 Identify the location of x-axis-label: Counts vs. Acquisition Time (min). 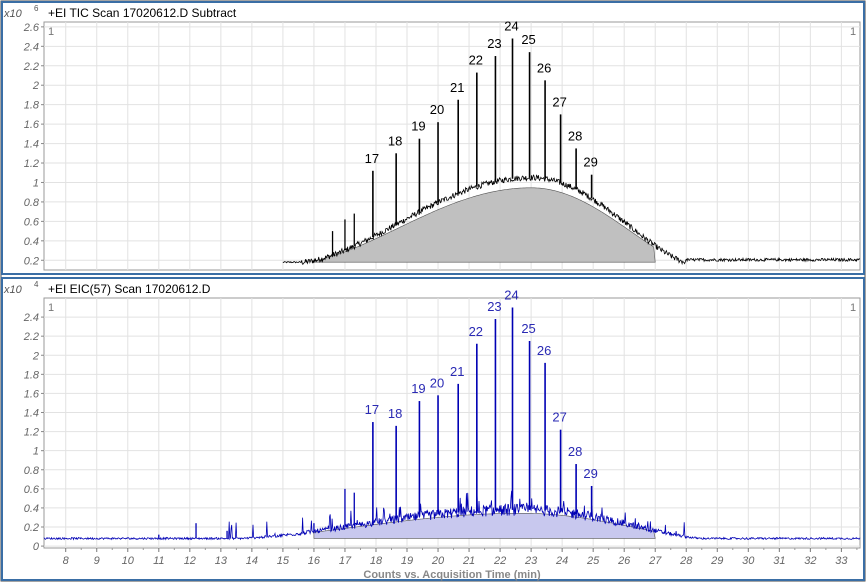
(452, 575).